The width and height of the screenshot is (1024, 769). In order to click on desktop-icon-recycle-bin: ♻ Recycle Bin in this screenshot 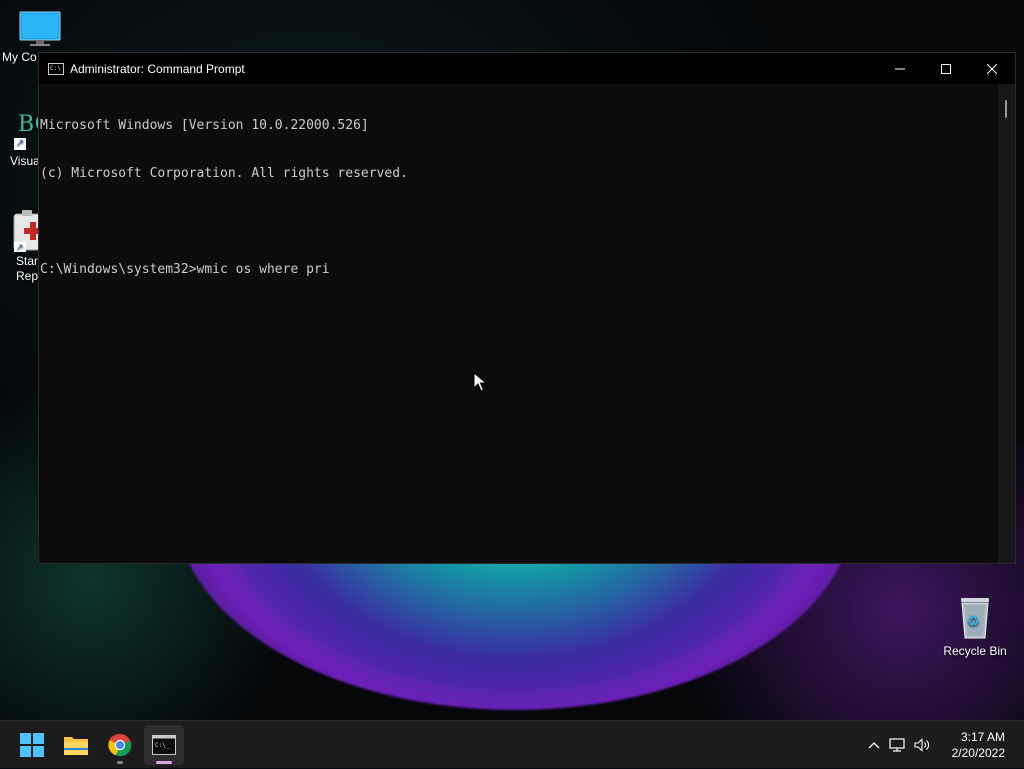, I will do `click(975, 627)`.